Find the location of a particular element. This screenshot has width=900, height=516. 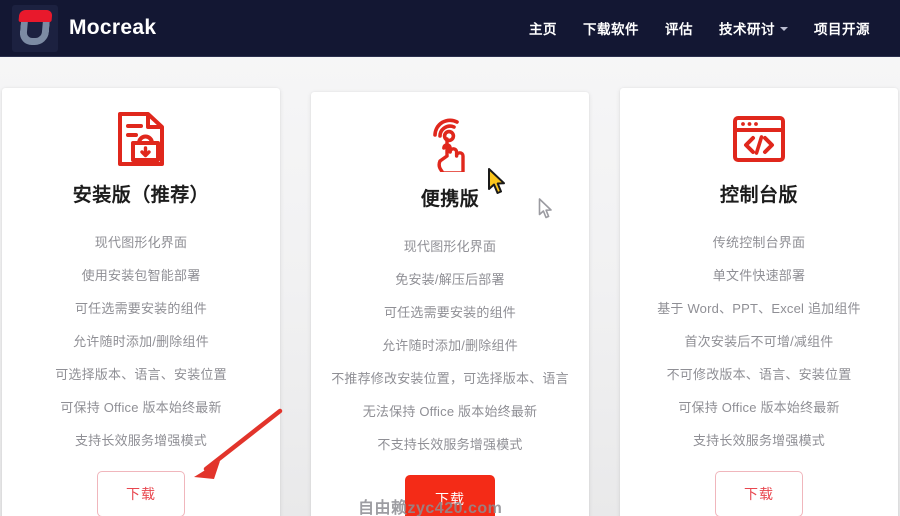

nav-item-home: 主页 is located at coordinates (543, 28).